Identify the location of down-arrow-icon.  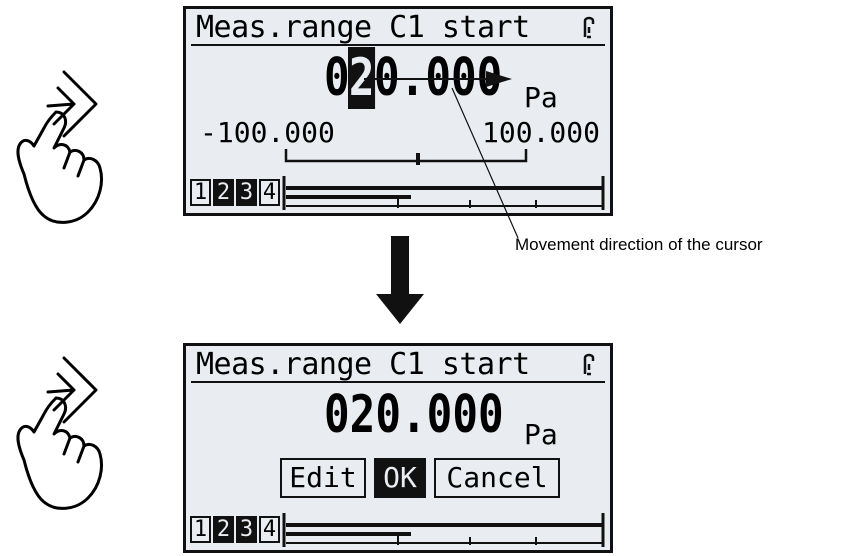
(400, 280).